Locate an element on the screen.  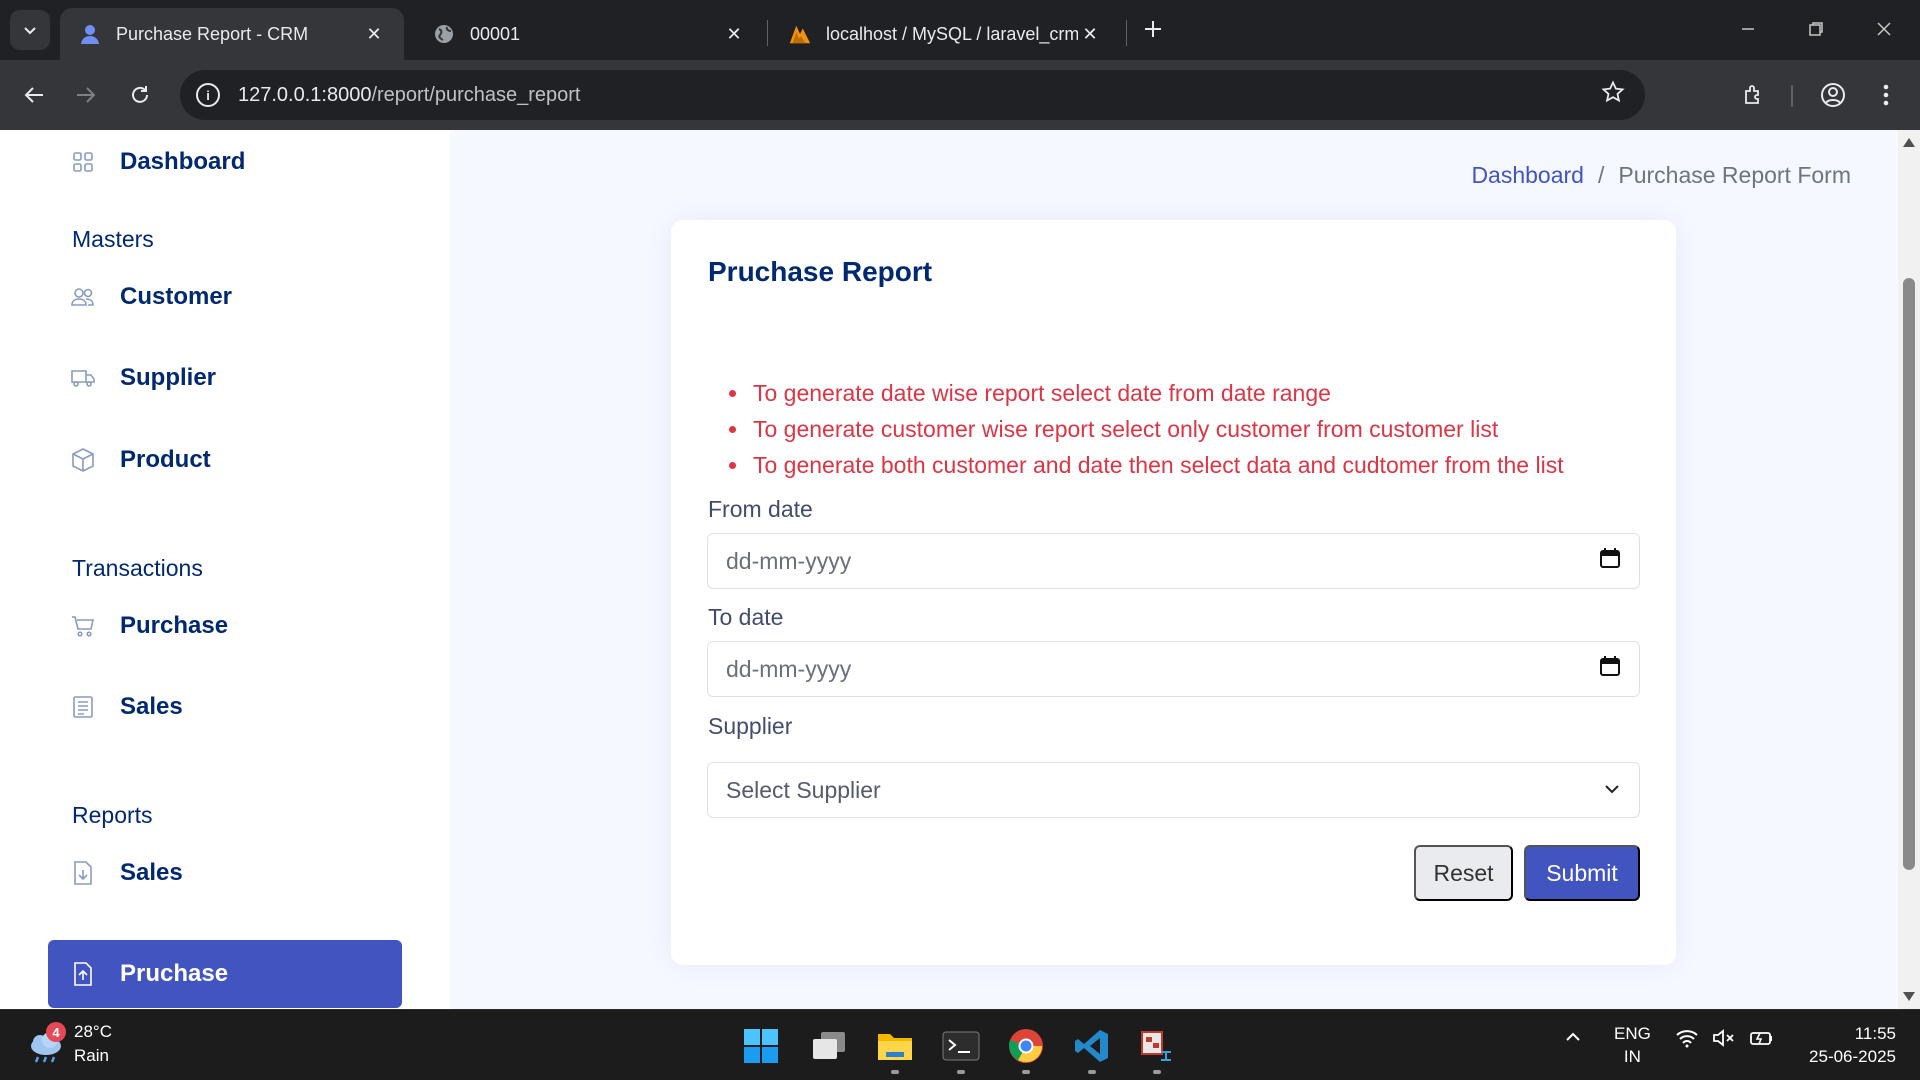
language-indicator: ENG IN is located at coordinates (1632, 1045).